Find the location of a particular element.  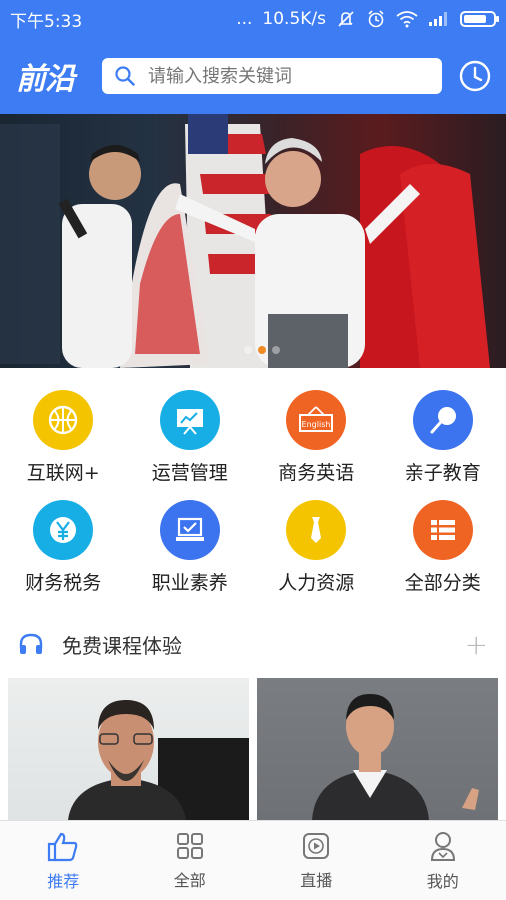

yuan-coin-icon is located at coordinates (63, 530).